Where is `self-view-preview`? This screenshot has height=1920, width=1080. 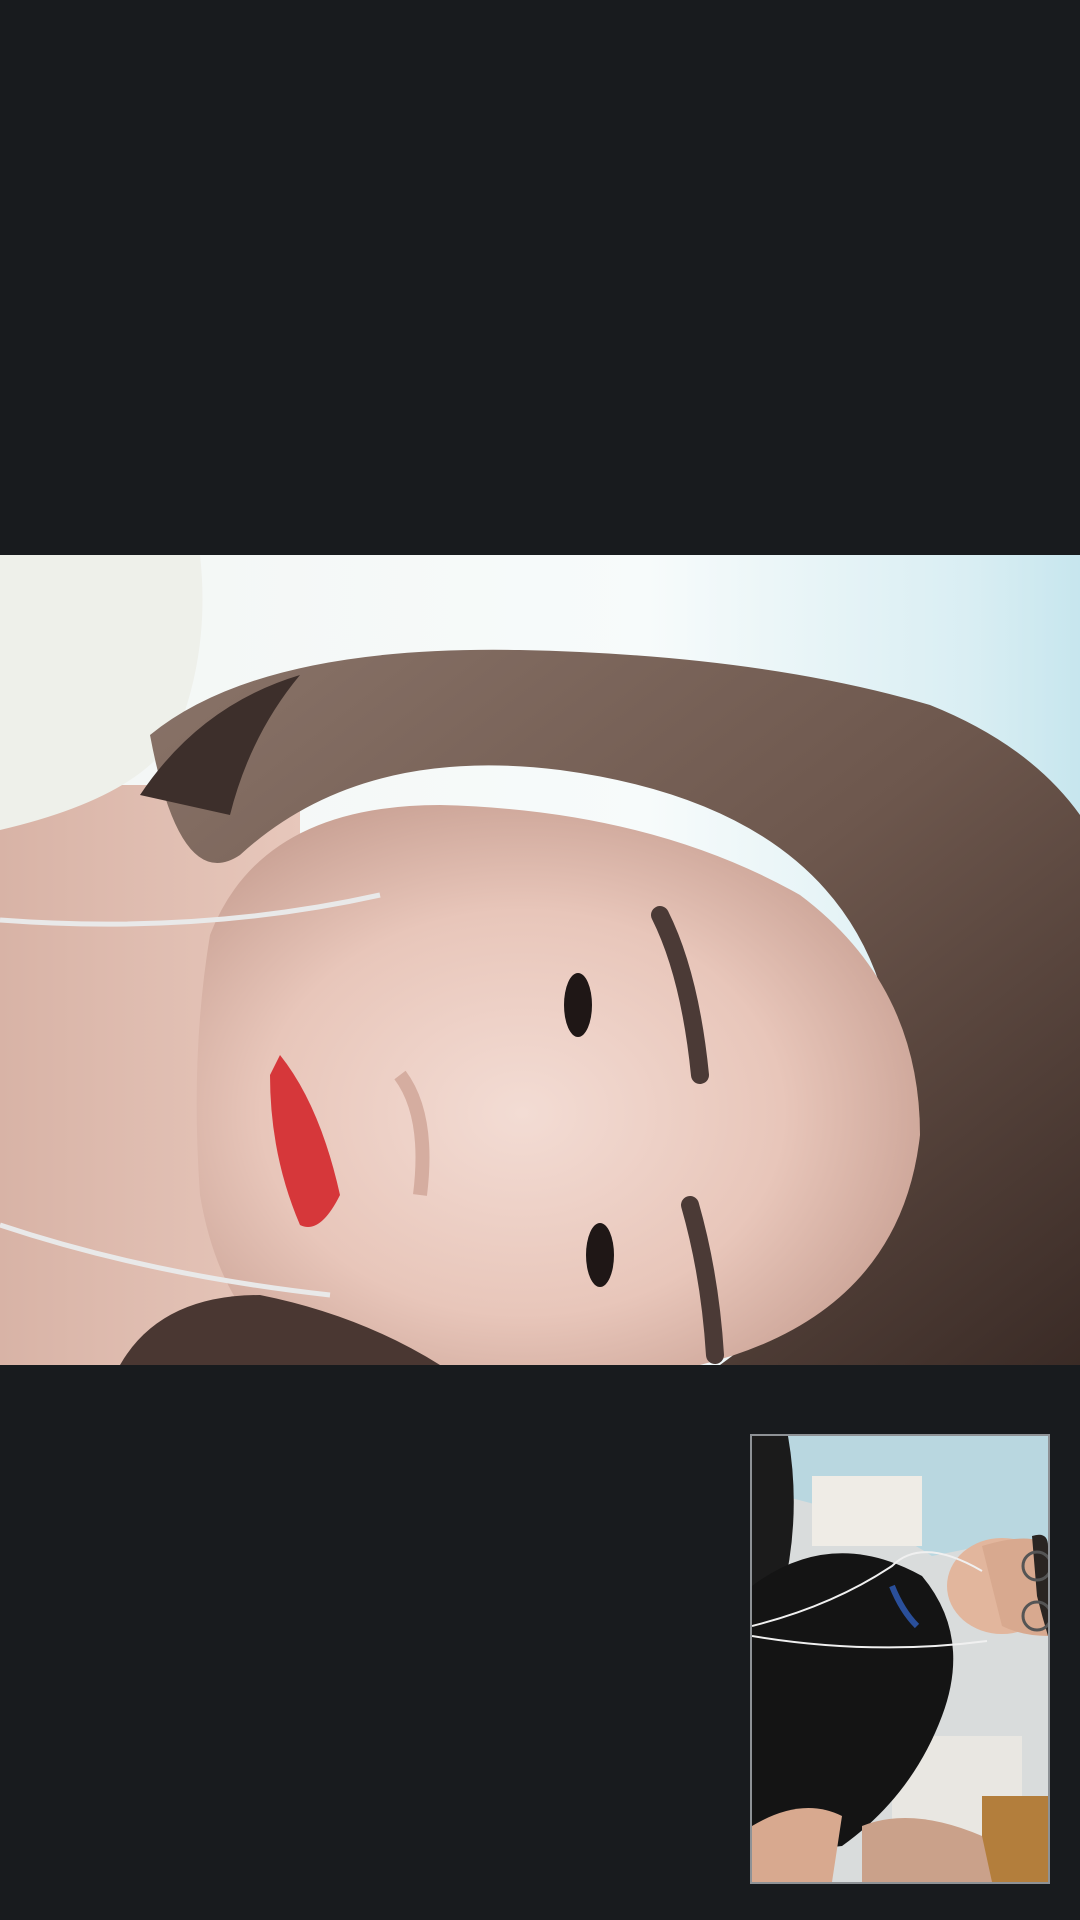 self-view-preview is located at coordinates (900, 1659).